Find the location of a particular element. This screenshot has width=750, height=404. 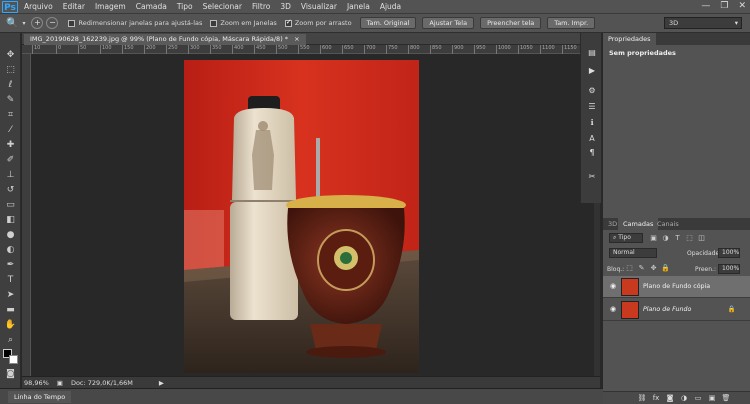

menu-tipo: Tipo is located at coordinates (185, 6).